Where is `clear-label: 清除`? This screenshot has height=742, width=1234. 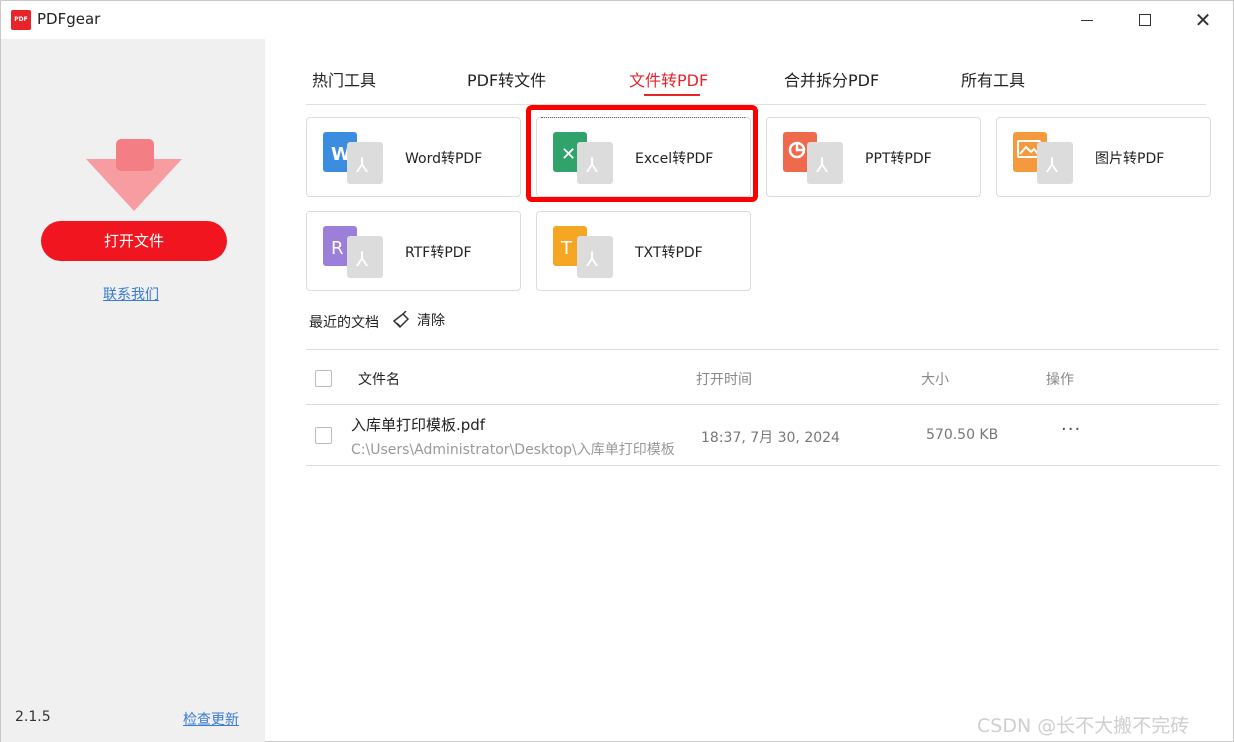 clear-label: 清除 is located at coordinates (431, 321).